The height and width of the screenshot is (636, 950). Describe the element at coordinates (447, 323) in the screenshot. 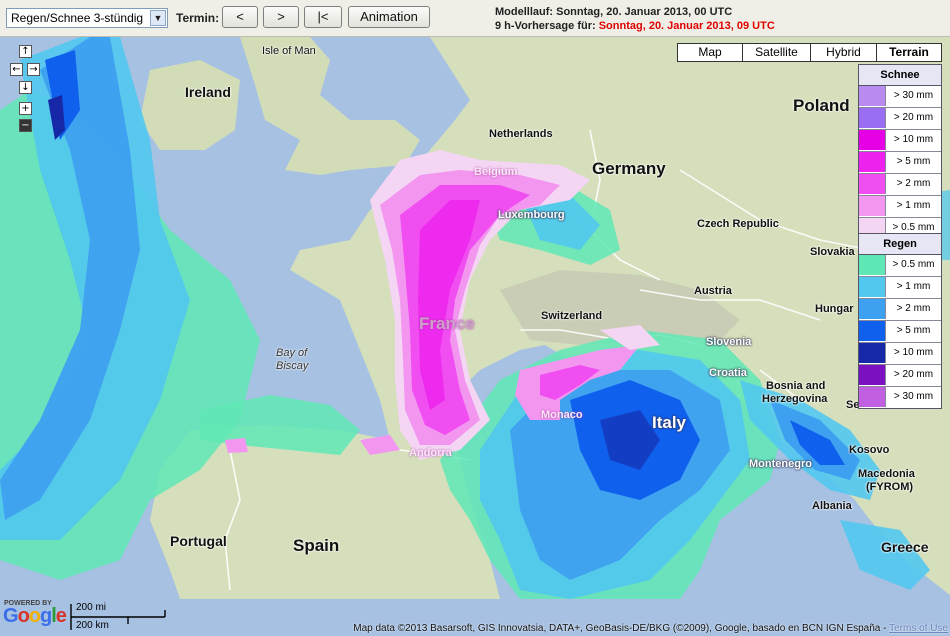

I see `label-france: France` at that location.